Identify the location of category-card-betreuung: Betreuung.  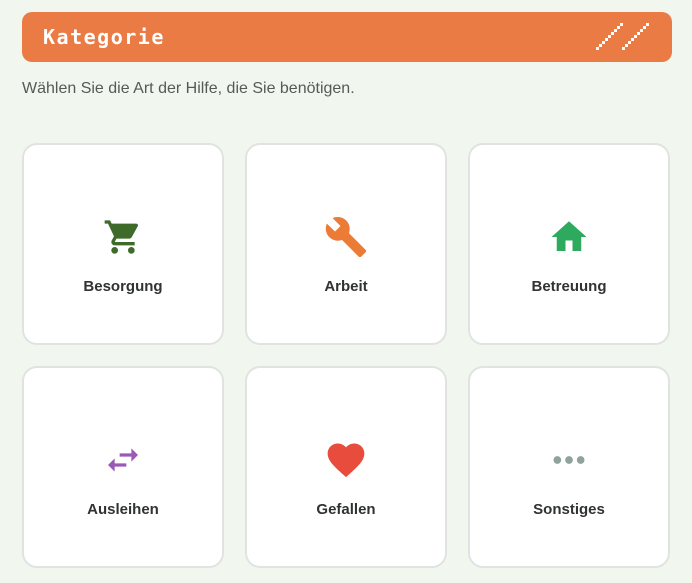
(569, 244).